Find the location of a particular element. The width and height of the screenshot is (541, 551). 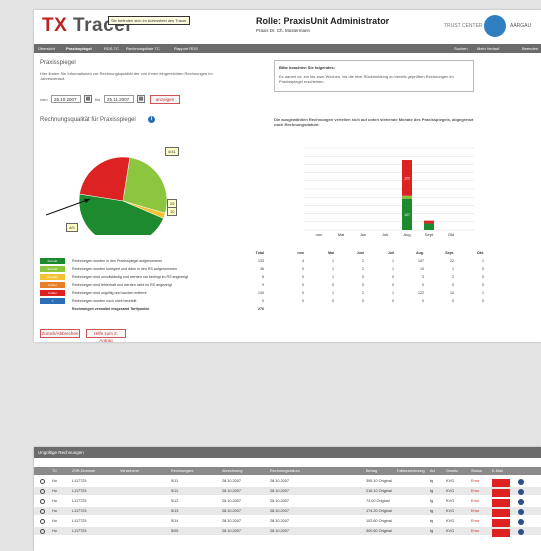

back-button: Zurück/Abbrechen is located at coordinates (60, 333).